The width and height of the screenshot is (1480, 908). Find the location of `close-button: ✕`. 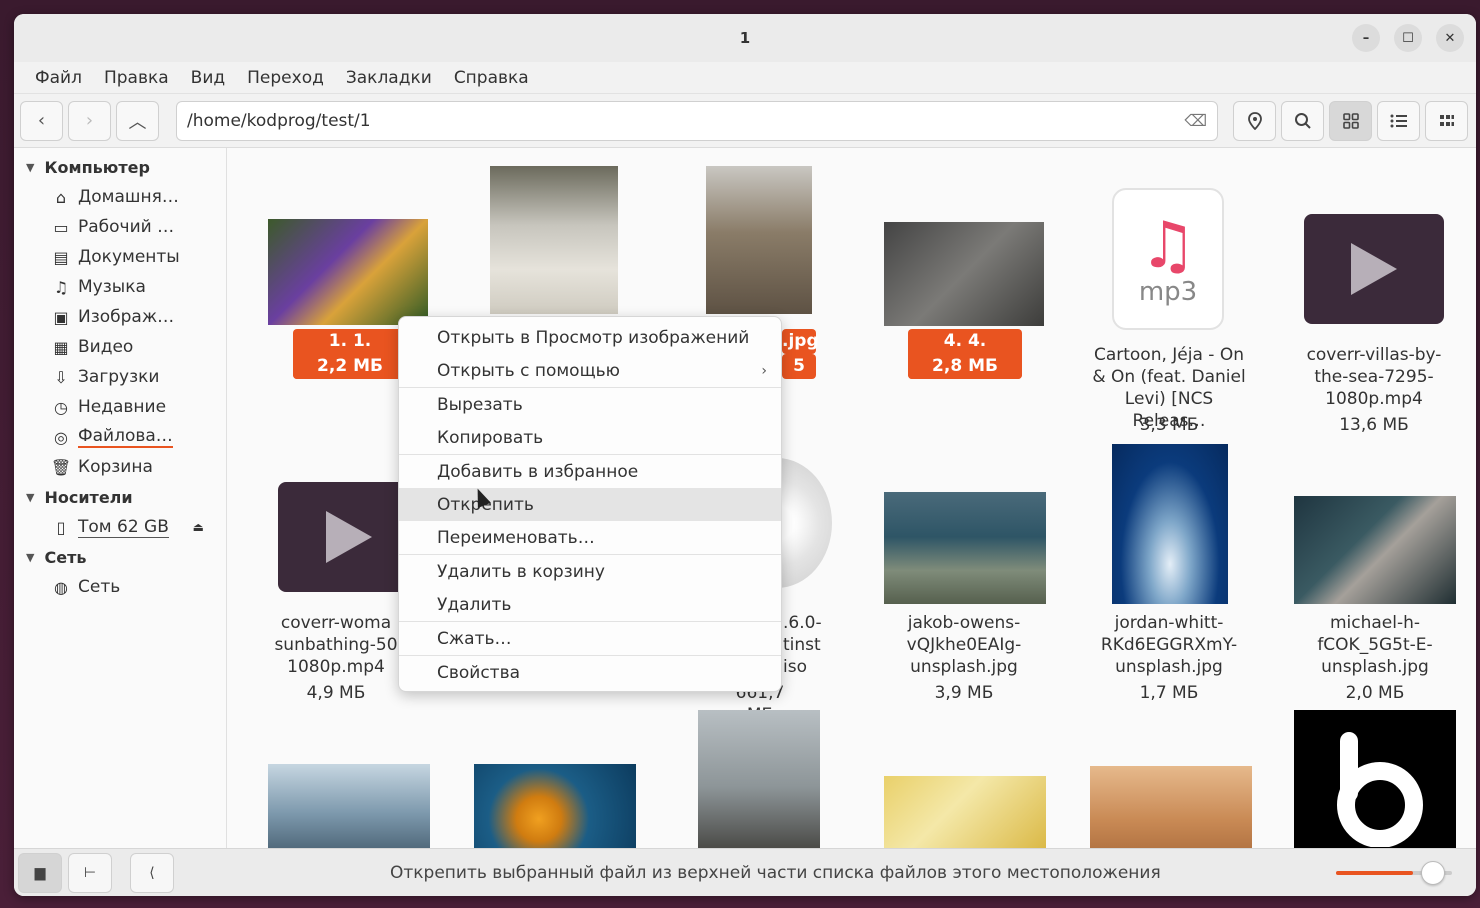

close-button: ✕ is located at coordinates (1450, 38).